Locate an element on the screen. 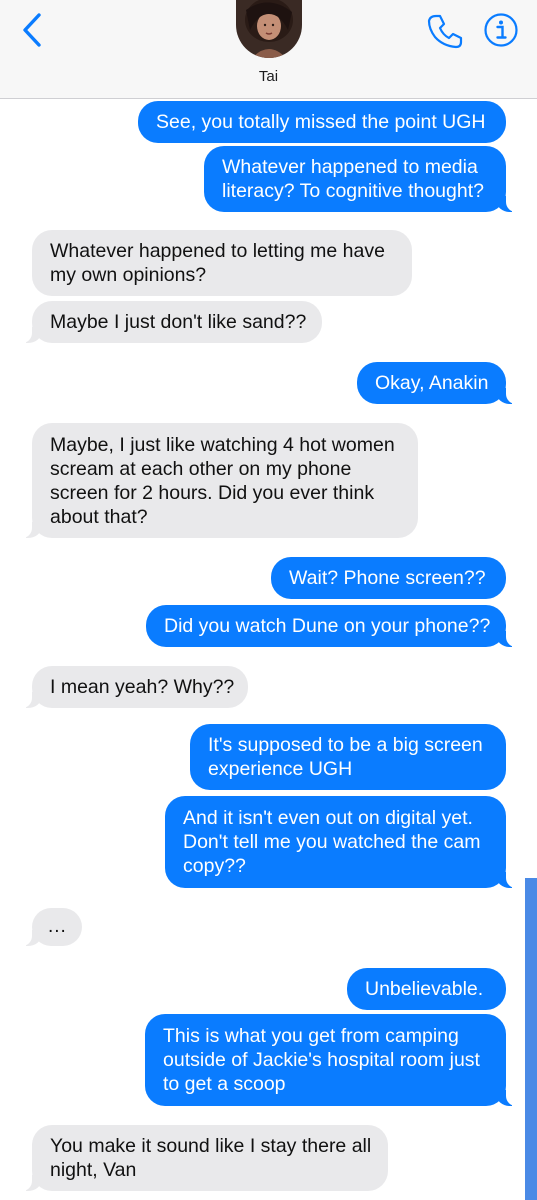  contact-avatar is located at coordinates (269, 29).